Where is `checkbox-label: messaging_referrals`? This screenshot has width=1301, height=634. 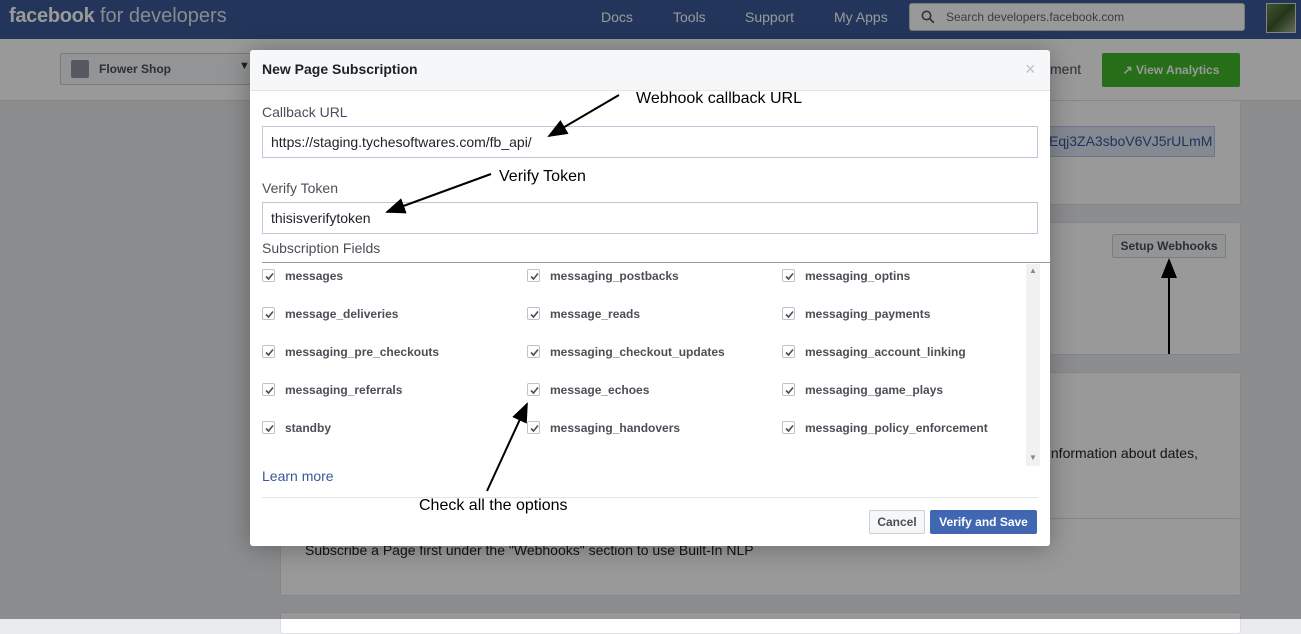
checkbox-label: messaging_referrals is located at coordinates (344, 390).